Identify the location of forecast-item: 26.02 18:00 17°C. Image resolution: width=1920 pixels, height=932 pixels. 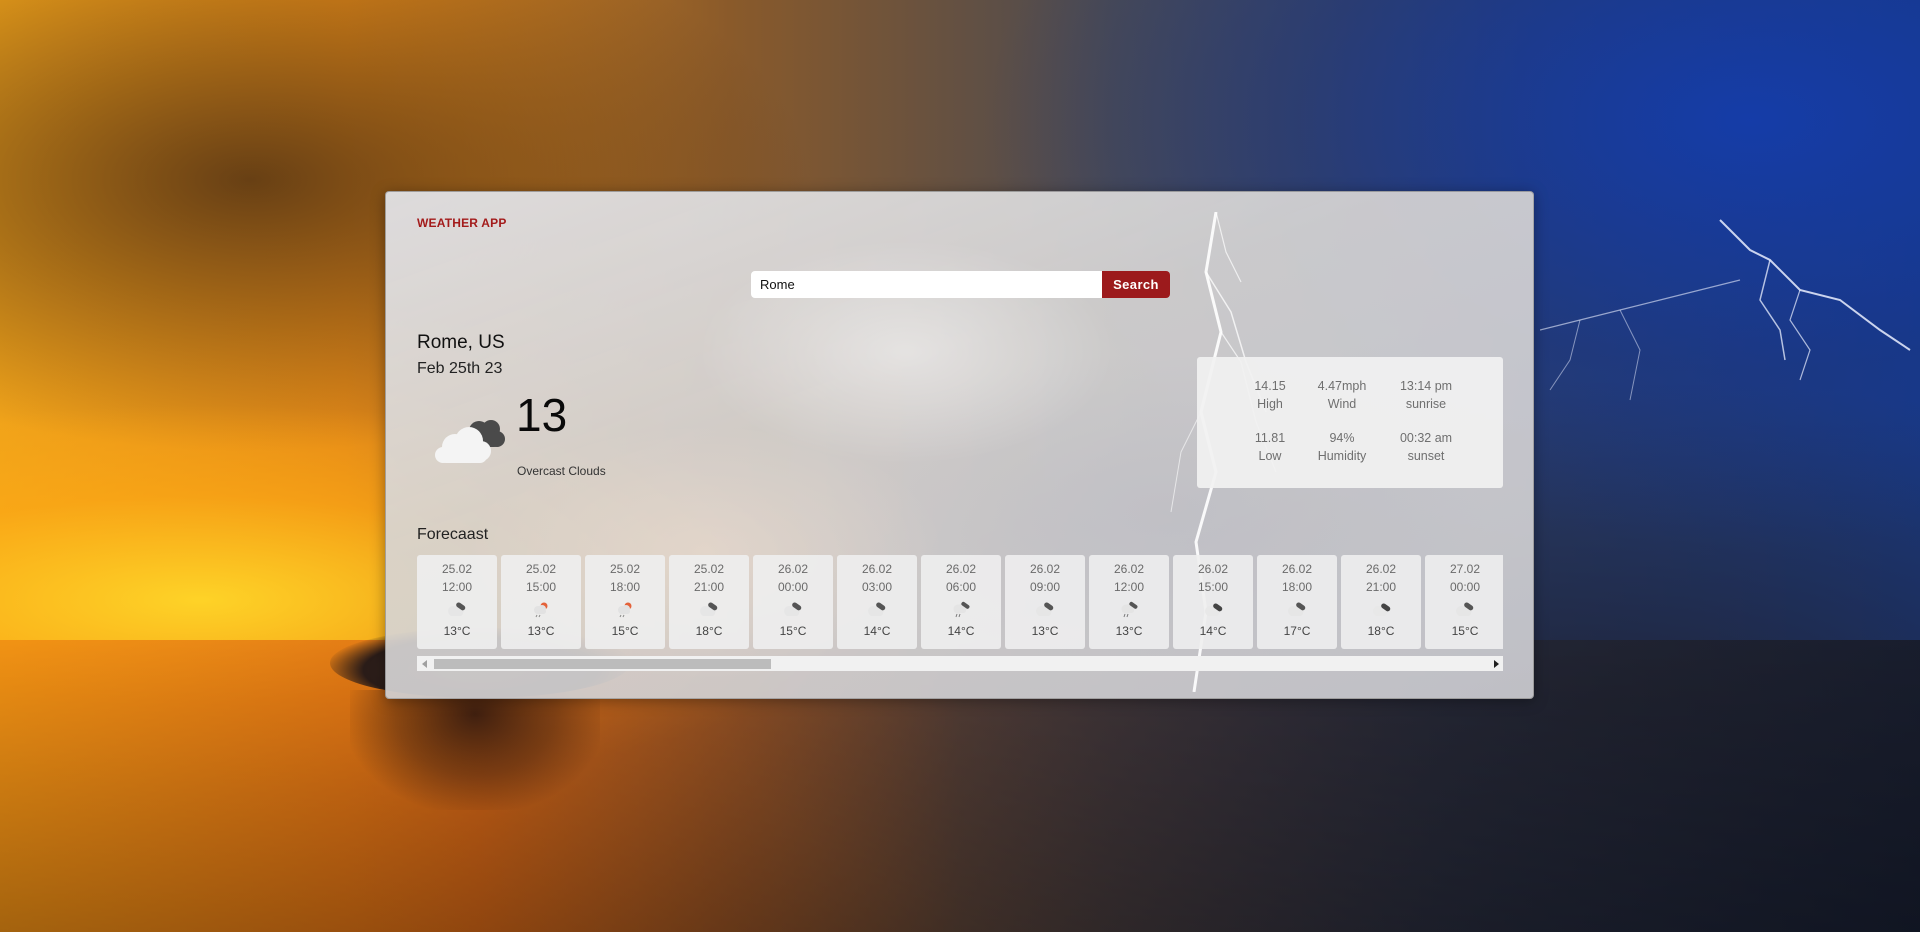
(1297, 602).